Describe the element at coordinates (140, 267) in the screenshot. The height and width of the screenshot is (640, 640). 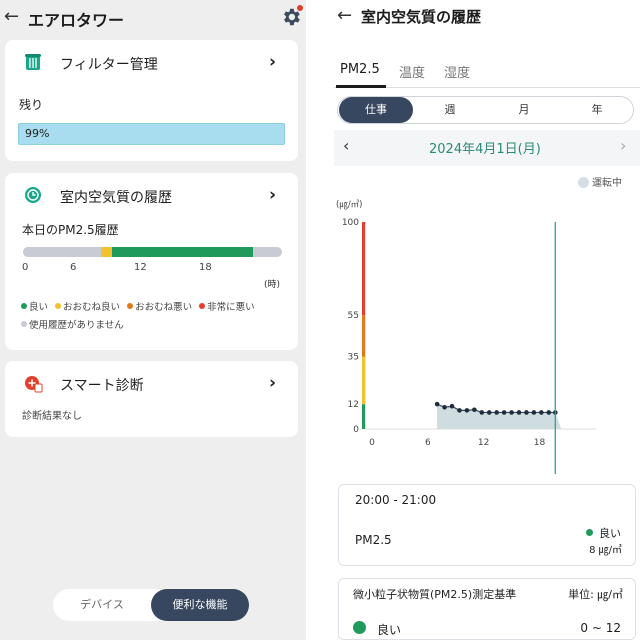
I see `timeline-tick: 12` at that location.